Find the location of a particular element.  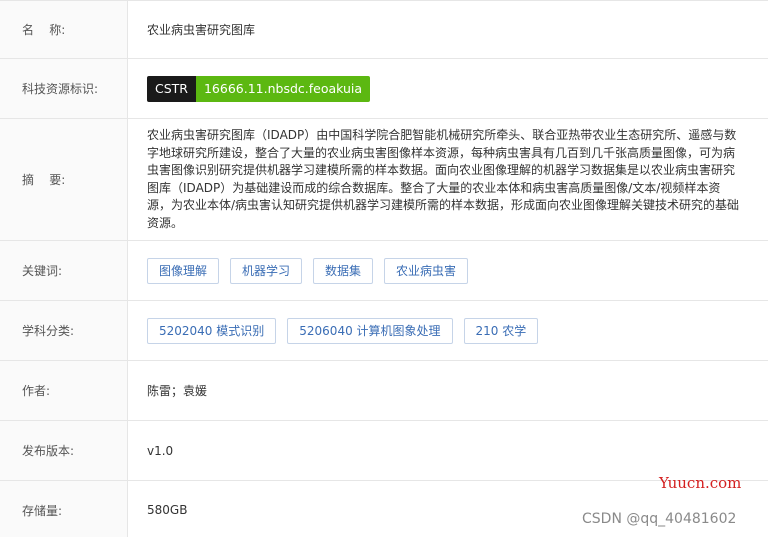

keyword-tag: 数据集 is located at coordinates (343, 270).